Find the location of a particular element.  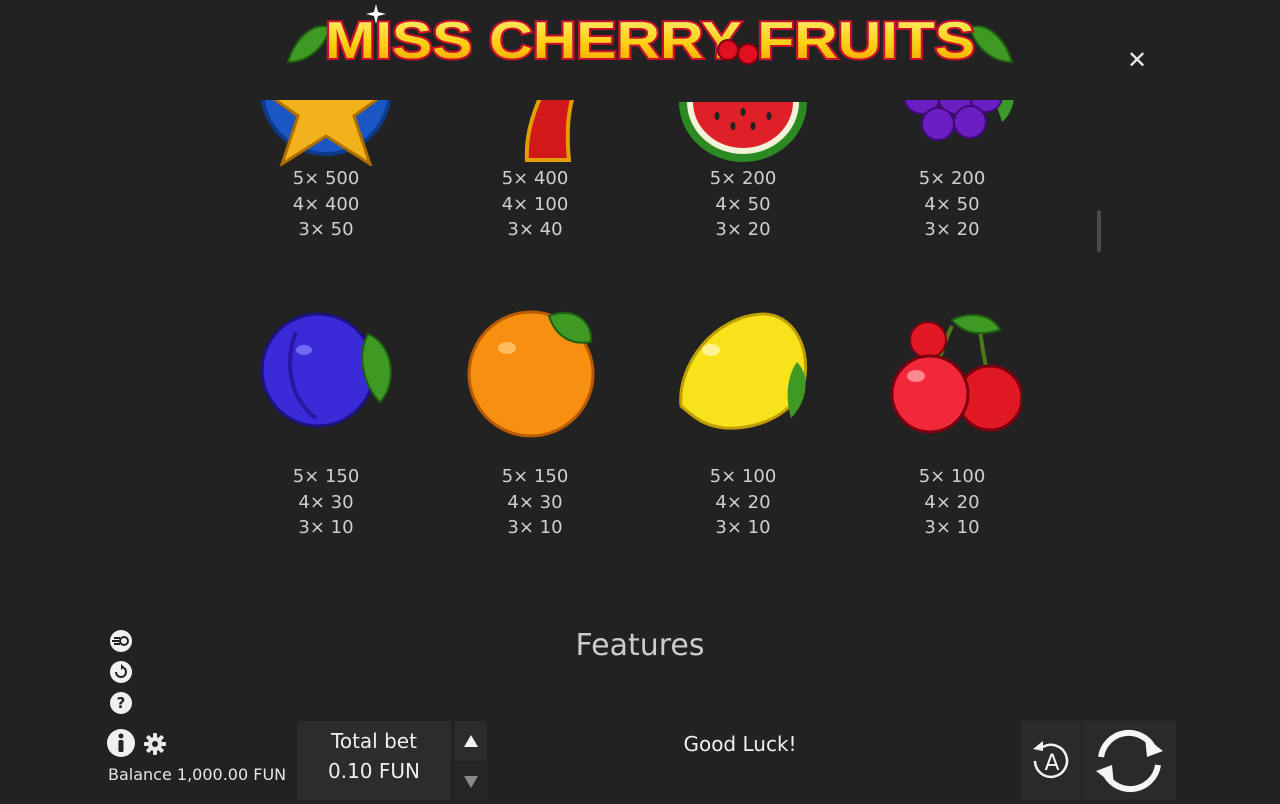

turbo-icon is located at coordinates (121, 641).